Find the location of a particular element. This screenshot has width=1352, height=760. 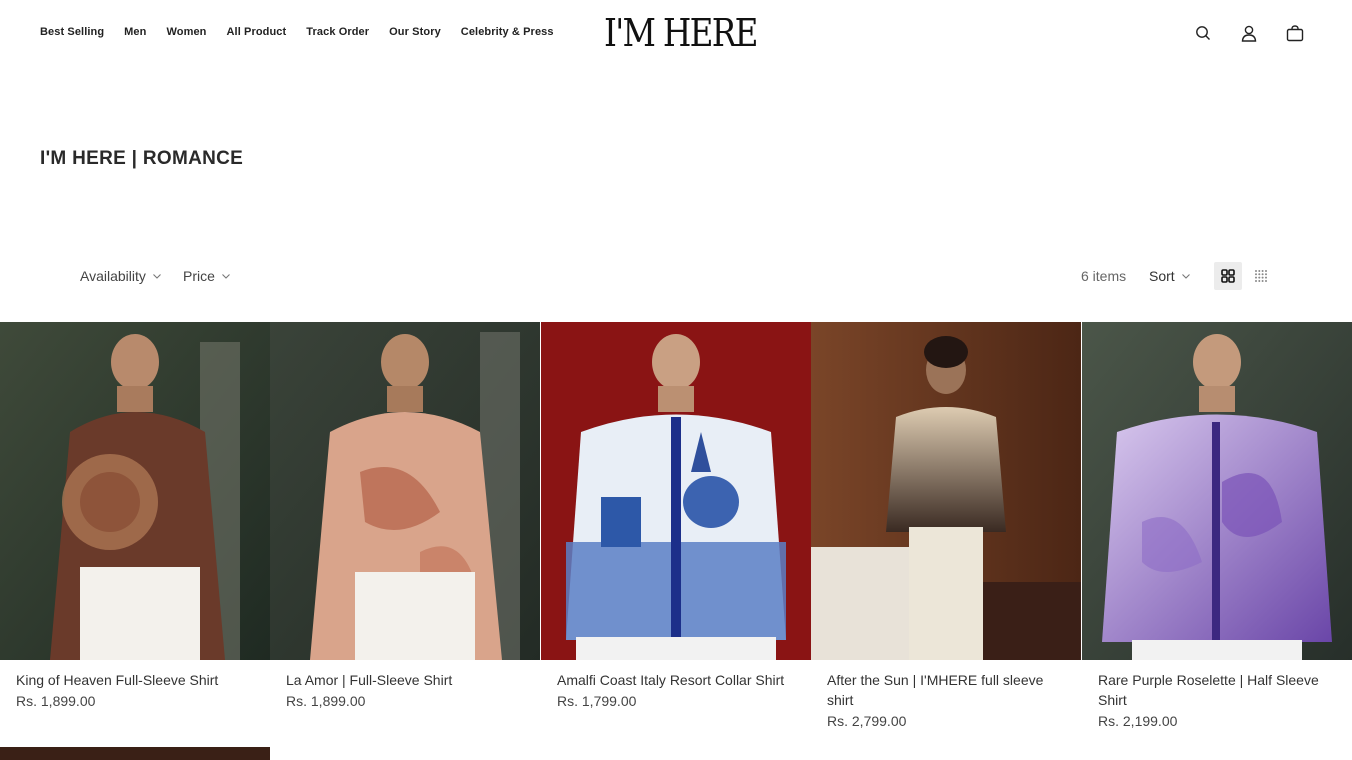

nav-best-selling: Best Selling is located at coordinates (72, 32).